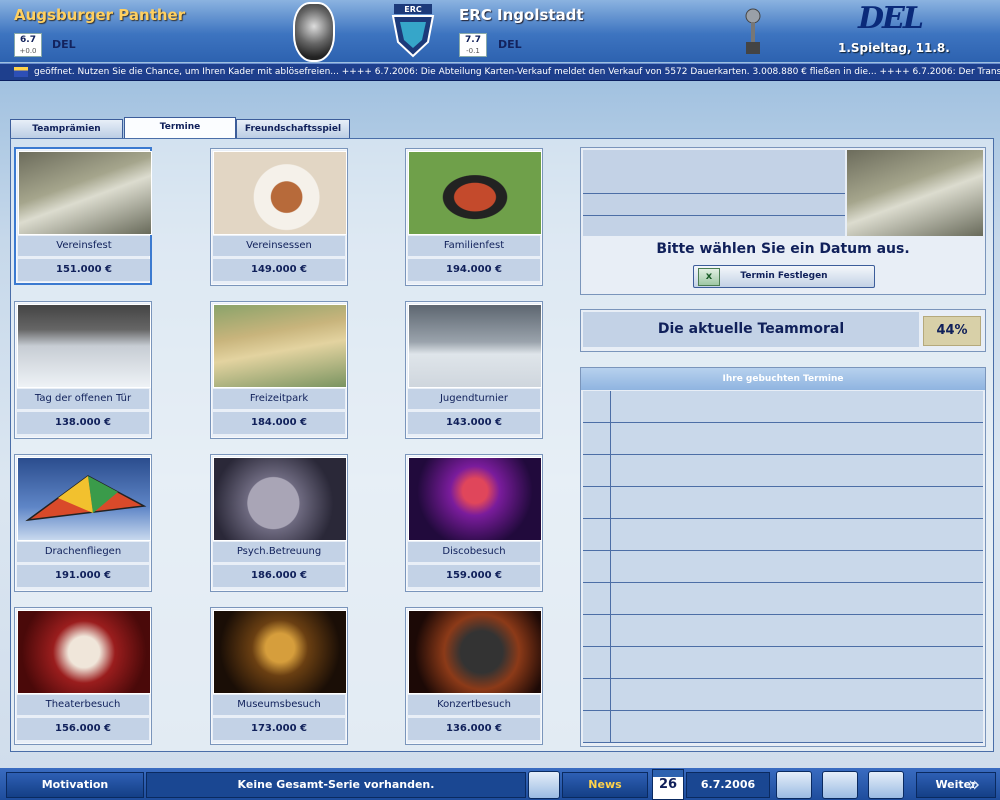  Describe the element at coordinates (279, 729) in the screenshot. I see `event-price: 173.000 €` at that location.